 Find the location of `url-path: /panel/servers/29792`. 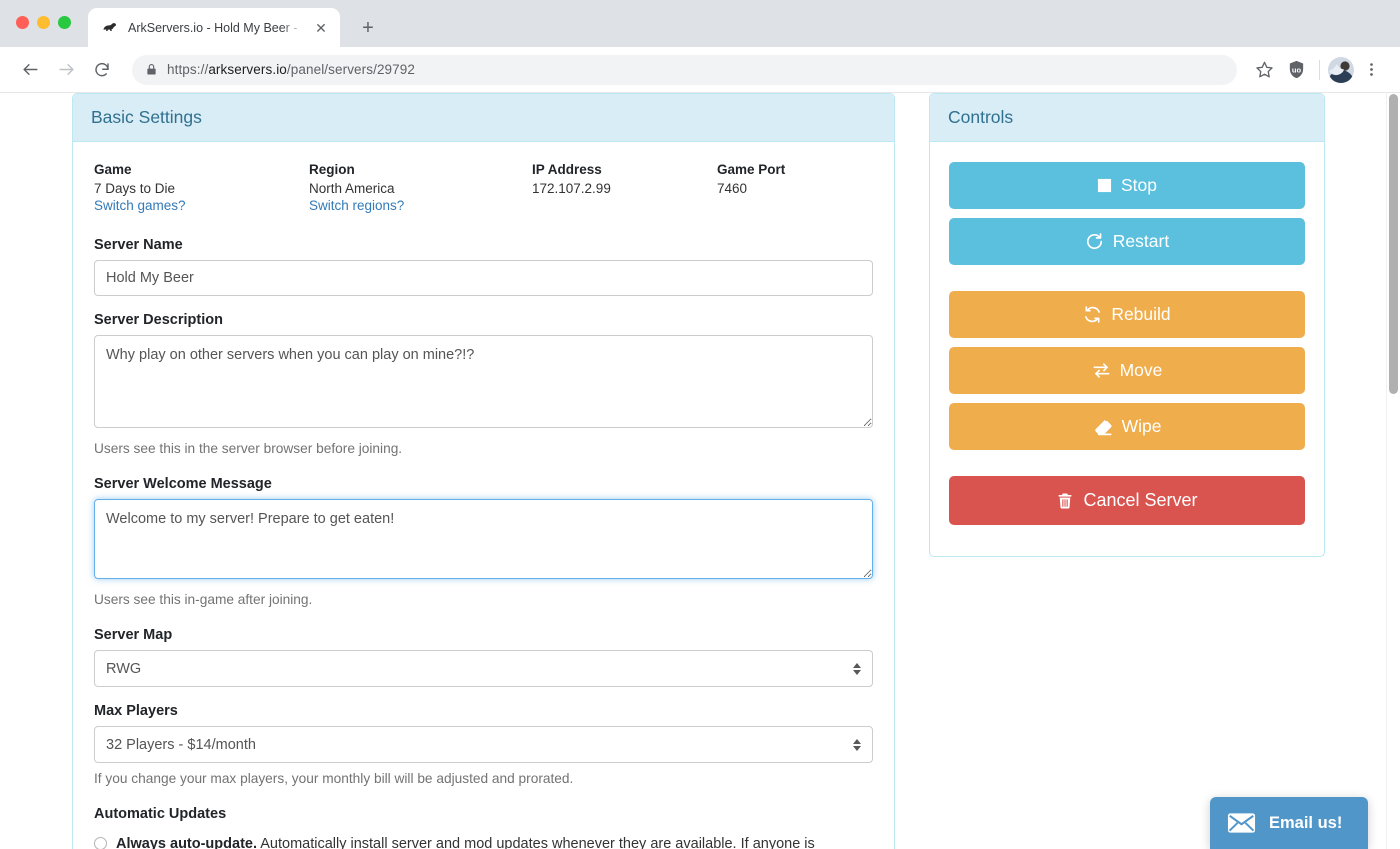

url-path: /panel/servers/29792 is located at coordinates (350, 69).